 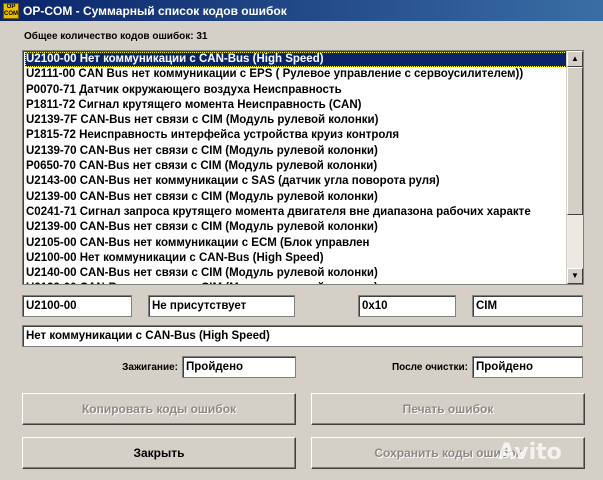 What do you see at coordinates (11, 10) in the screenshot?
I see `opcom-app-icon: OP COM` at bounding box center [11, 10].